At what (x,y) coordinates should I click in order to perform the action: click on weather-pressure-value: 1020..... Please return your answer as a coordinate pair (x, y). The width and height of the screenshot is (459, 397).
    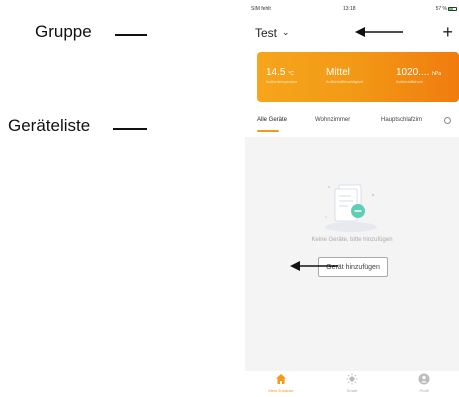
    Looking at the image, I should click on (413, 72).